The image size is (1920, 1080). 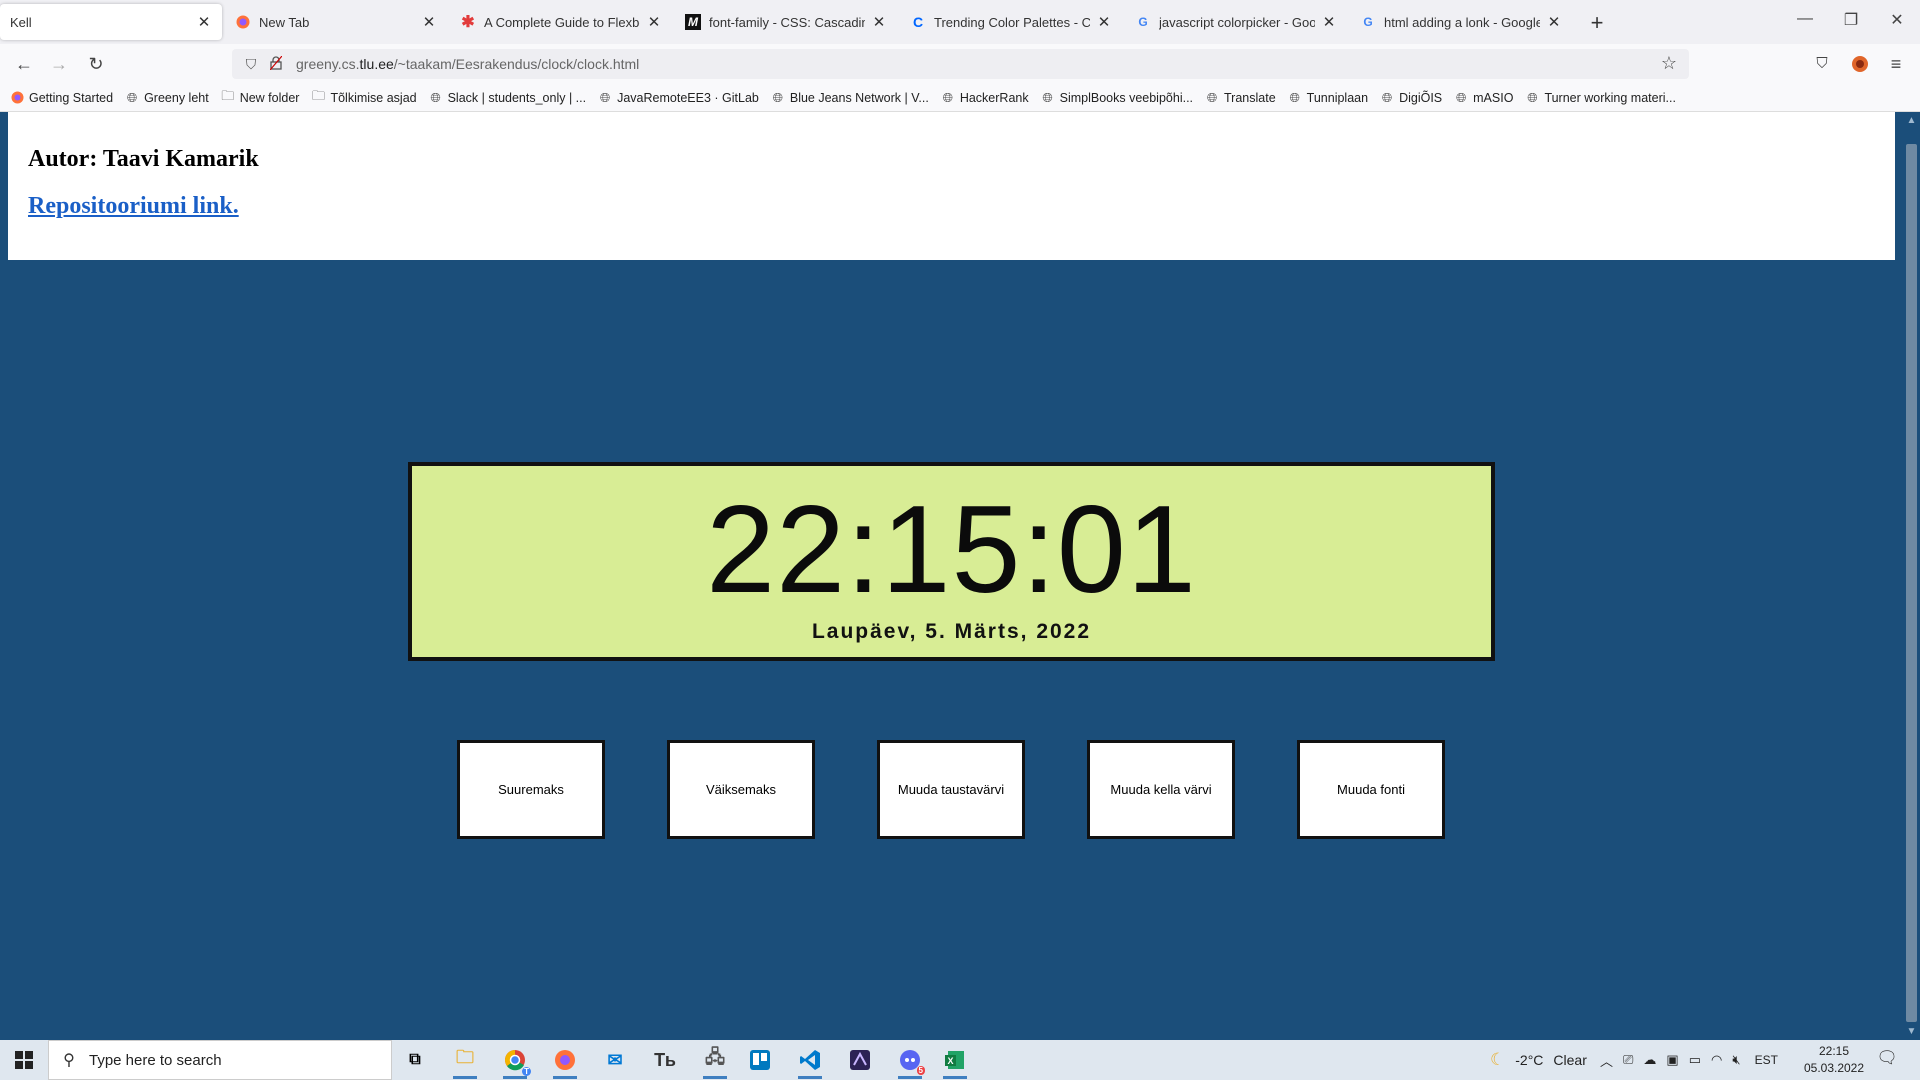 What do you see at coordinates (760, 1060) in the screenshot?
I see `trello-icon` at bounding box center [760, 1060].